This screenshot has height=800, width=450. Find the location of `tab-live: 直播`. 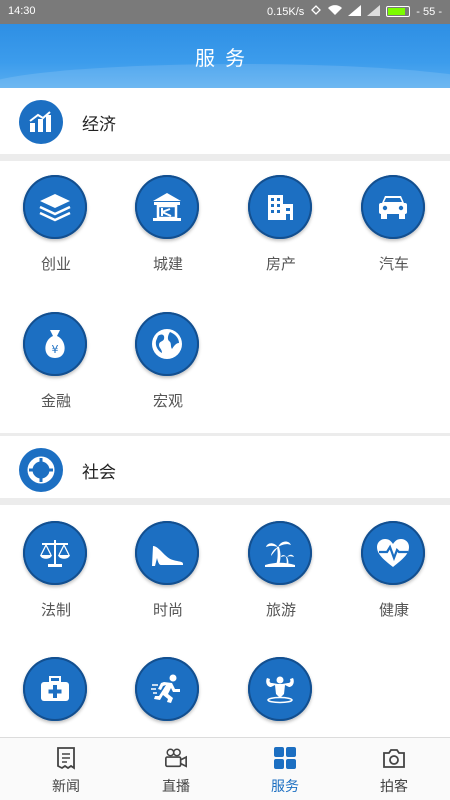

tab-live: 直播 is located at coordinates (176, 769).